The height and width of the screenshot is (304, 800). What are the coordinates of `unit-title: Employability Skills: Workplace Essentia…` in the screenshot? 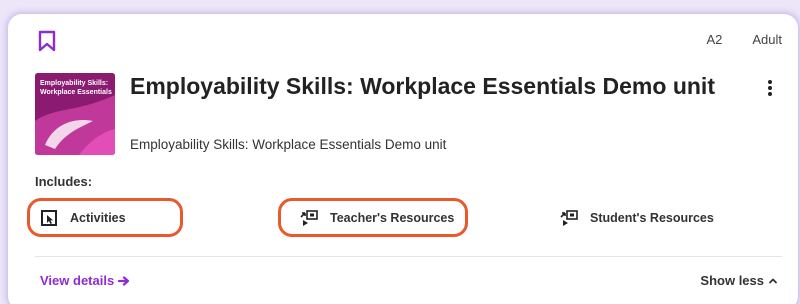 It's located at (425, 86).